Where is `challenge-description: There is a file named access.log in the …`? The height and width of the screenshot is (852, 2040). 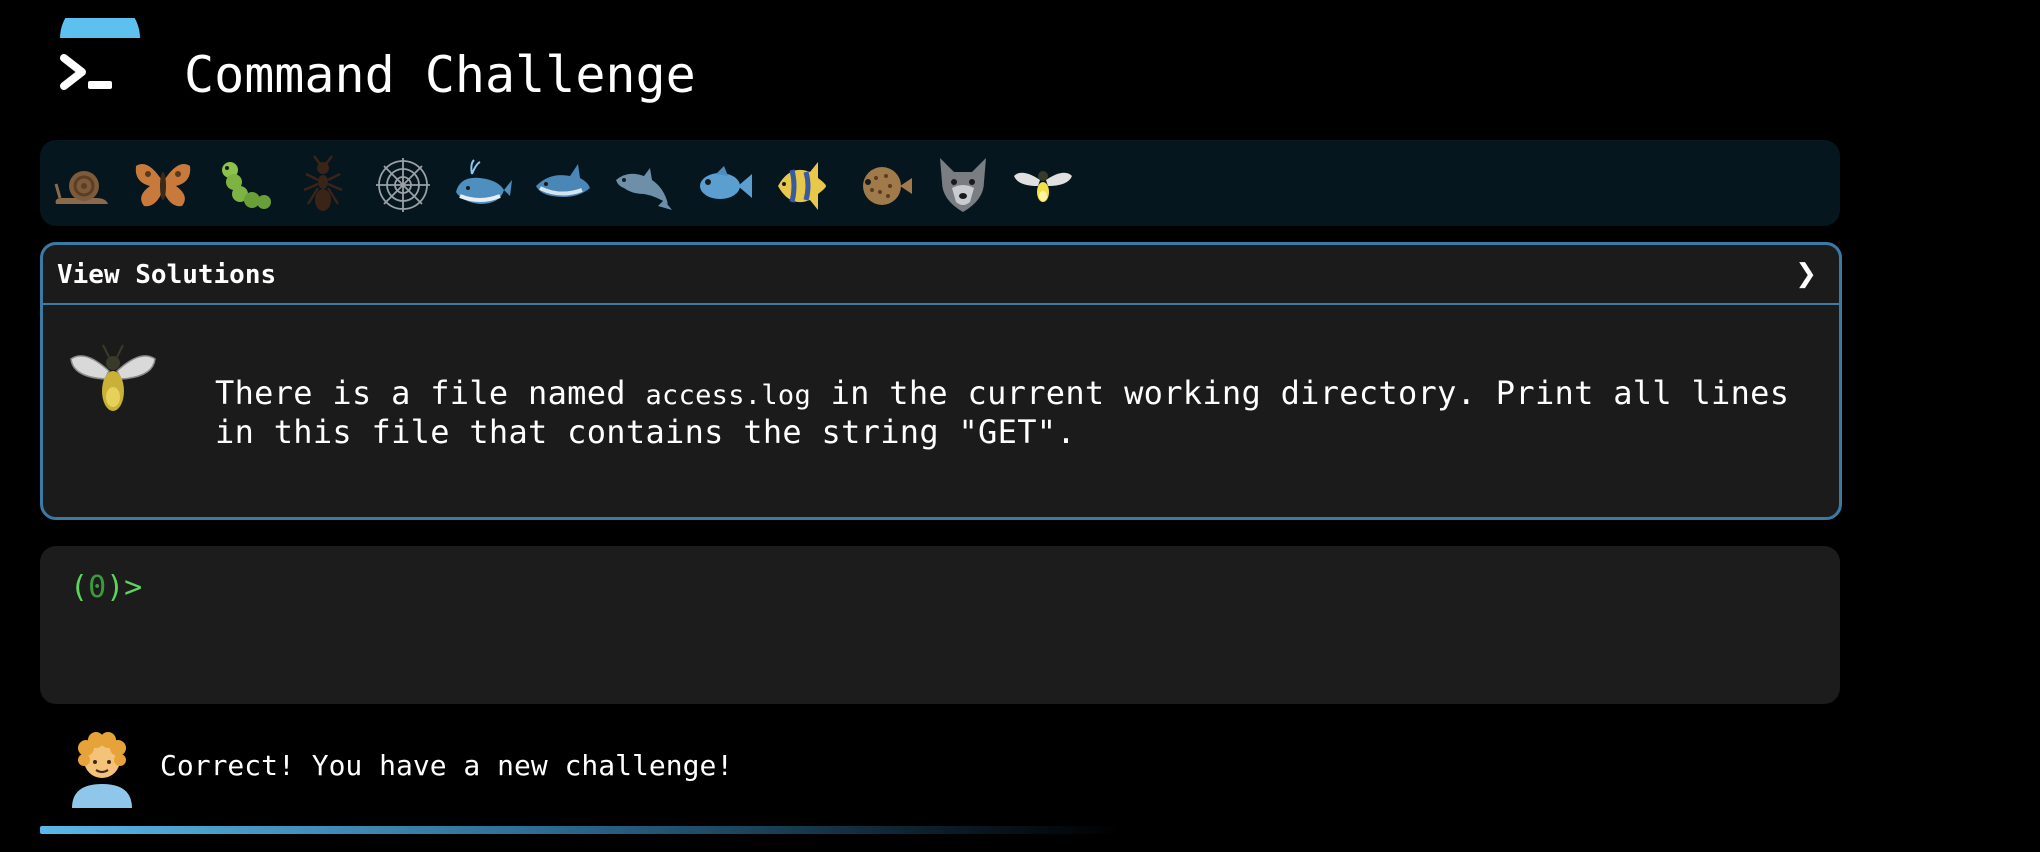 challenge-description: There is a file named access.log in the … is located at coordinates (1015, 412).